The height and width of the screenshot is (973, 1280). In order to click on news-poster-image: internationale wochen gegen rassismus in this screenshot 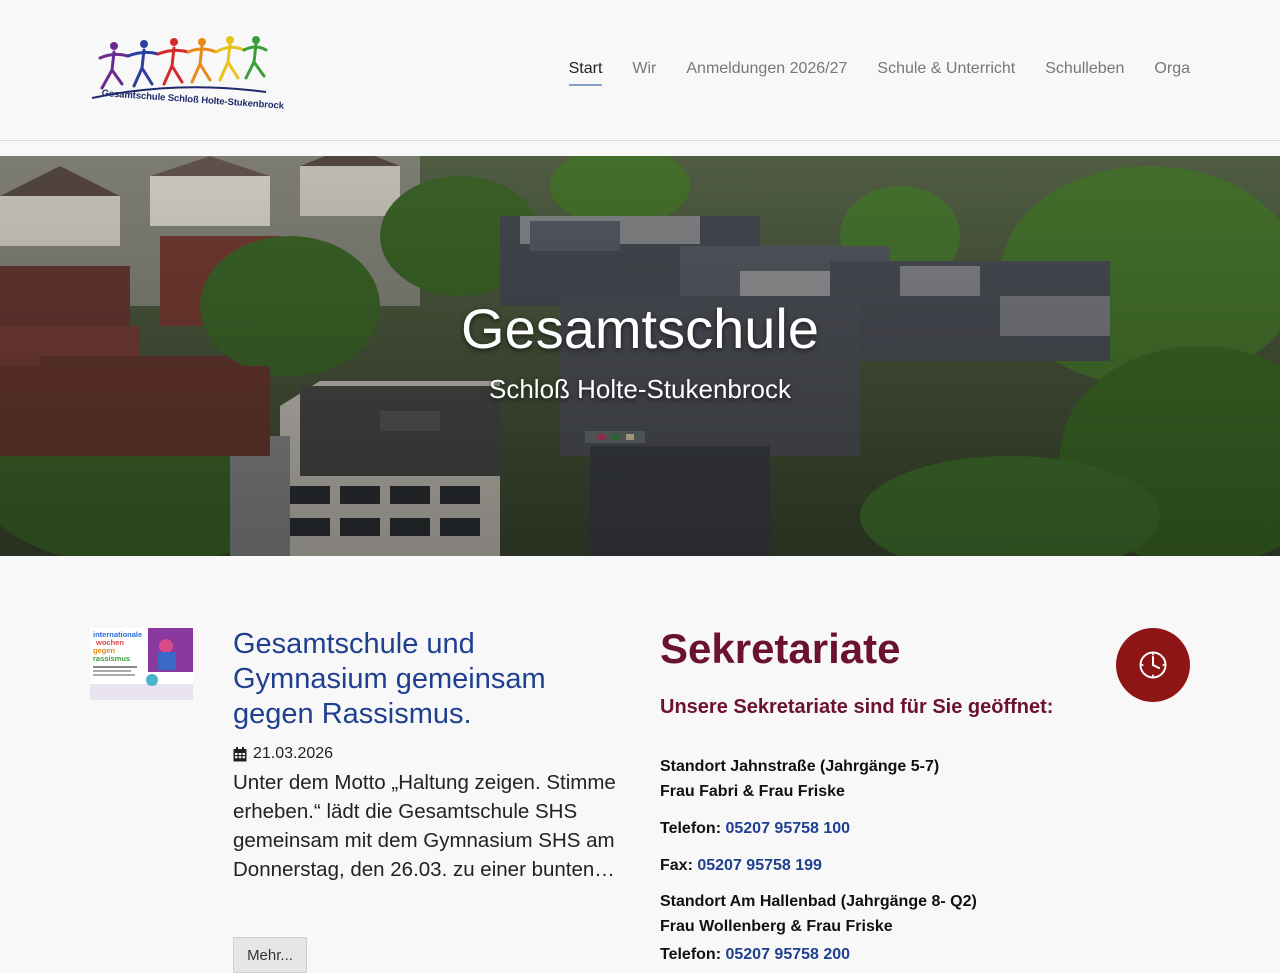, I will do `click(141, 664)`.